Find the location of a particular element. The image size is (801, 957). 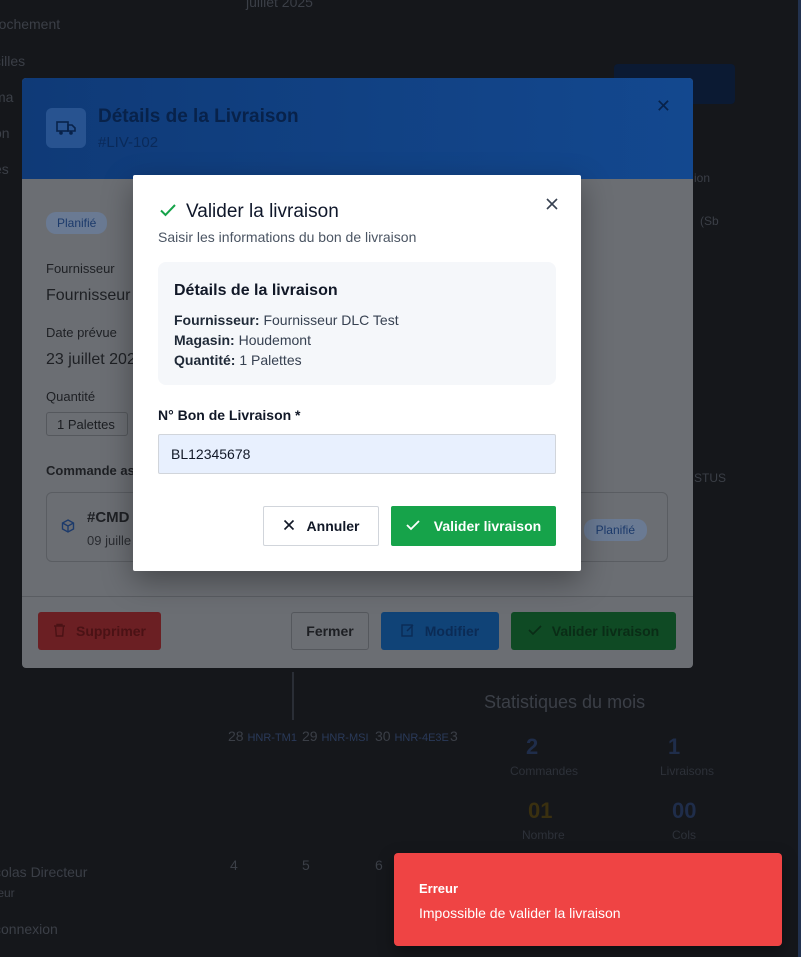

delivery-note-input is located at coordinates (357, 454).